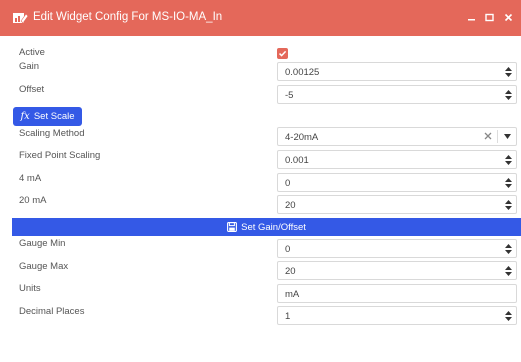 This screenshot has height=362, width=521. Describe the element at coordinates (397, 136) in the screenshot. I see `scaling-method-select: 4-20mA` at that location.